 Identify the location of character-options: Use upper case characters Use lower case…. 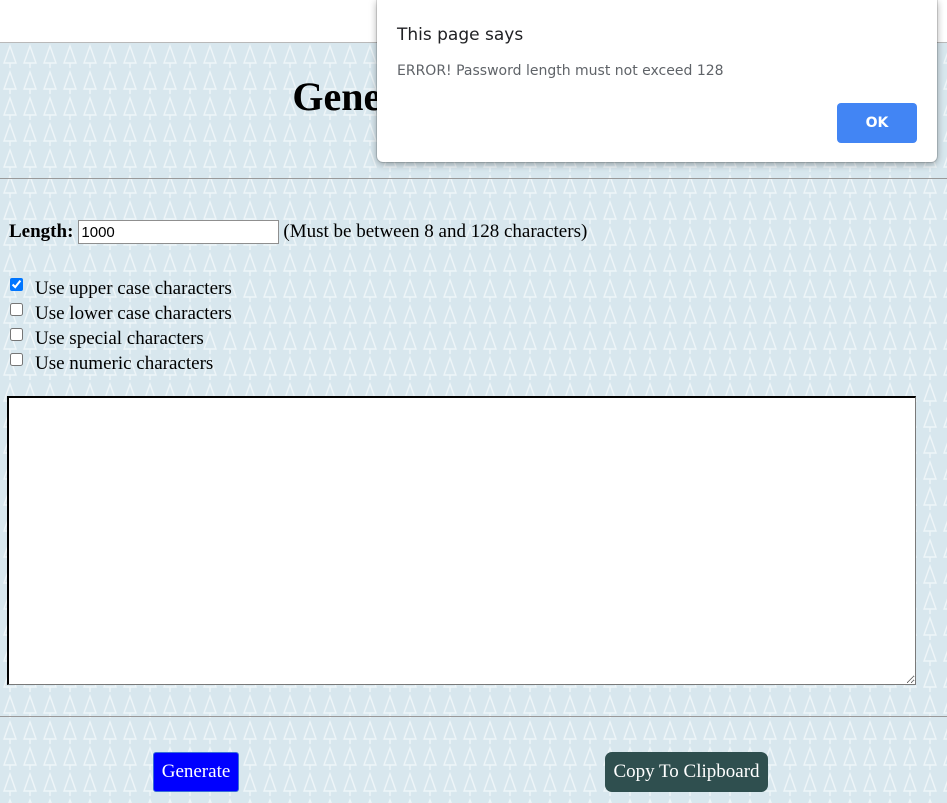
(120, 326).